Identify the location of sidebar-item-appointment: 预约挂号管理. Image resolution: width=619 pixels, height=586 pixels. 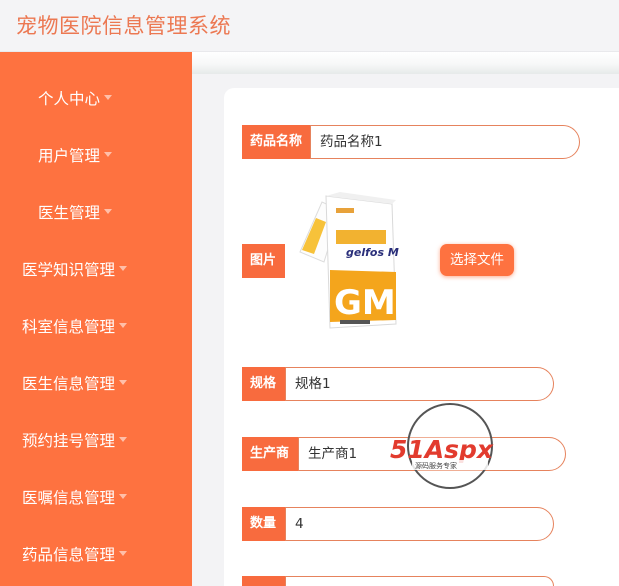
(75, 441).